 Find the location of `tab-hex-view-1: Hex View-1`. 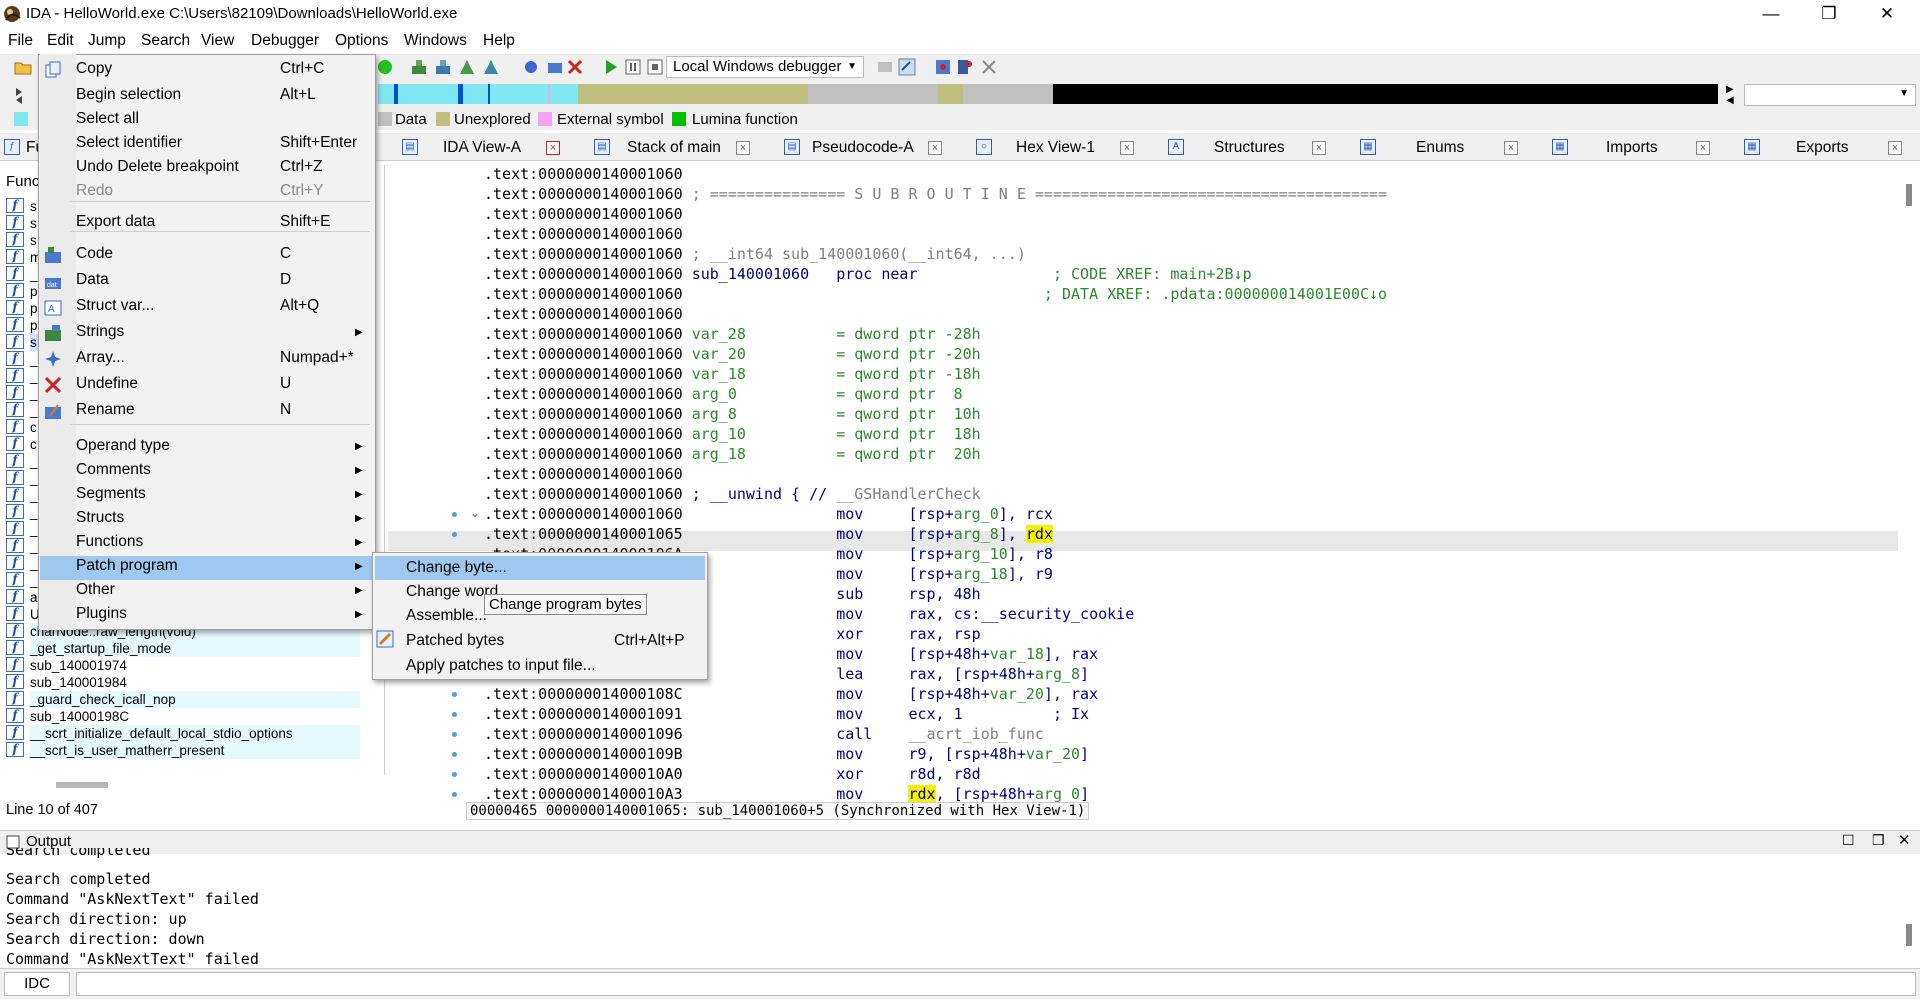

tab-hex-view-1: Hex View-1 is located at coordinates (1055, 148).